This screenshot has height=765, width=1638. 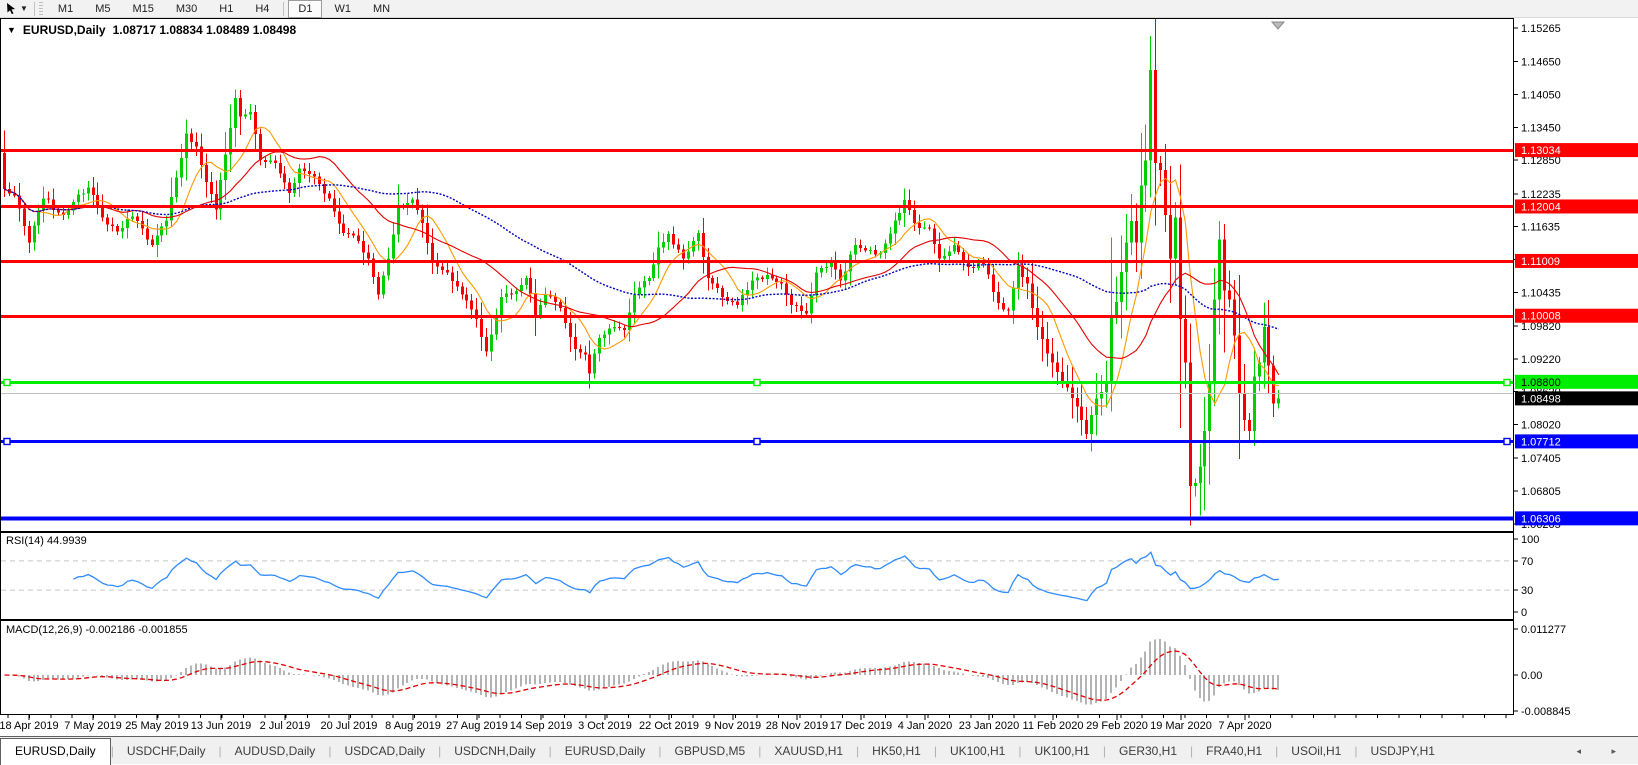 What do you see at coordinates (1540, 262) in the screenshot?
I see `hline-price-label-resistance-3-text: 1.11009` at bounding box center [1540, 262].